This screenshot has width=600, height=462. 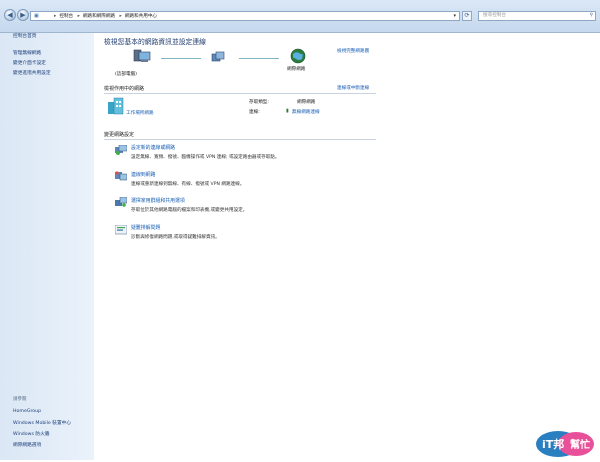 I want to click on homegroup-icon, so click(x=121, y=201).